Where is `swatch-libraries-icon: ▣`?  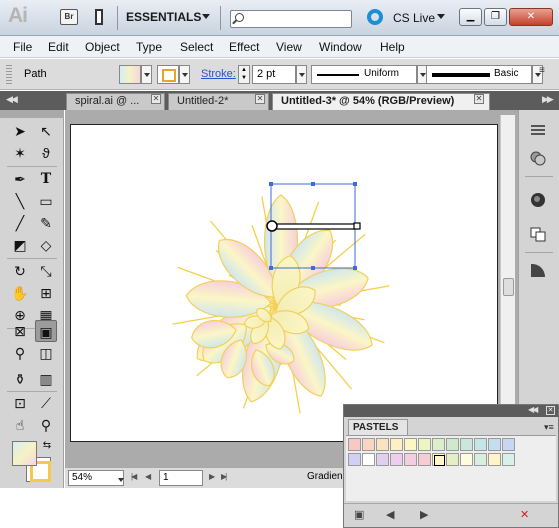
swatch-libraries-icon: ▣ is located at coordinates (359, 514).